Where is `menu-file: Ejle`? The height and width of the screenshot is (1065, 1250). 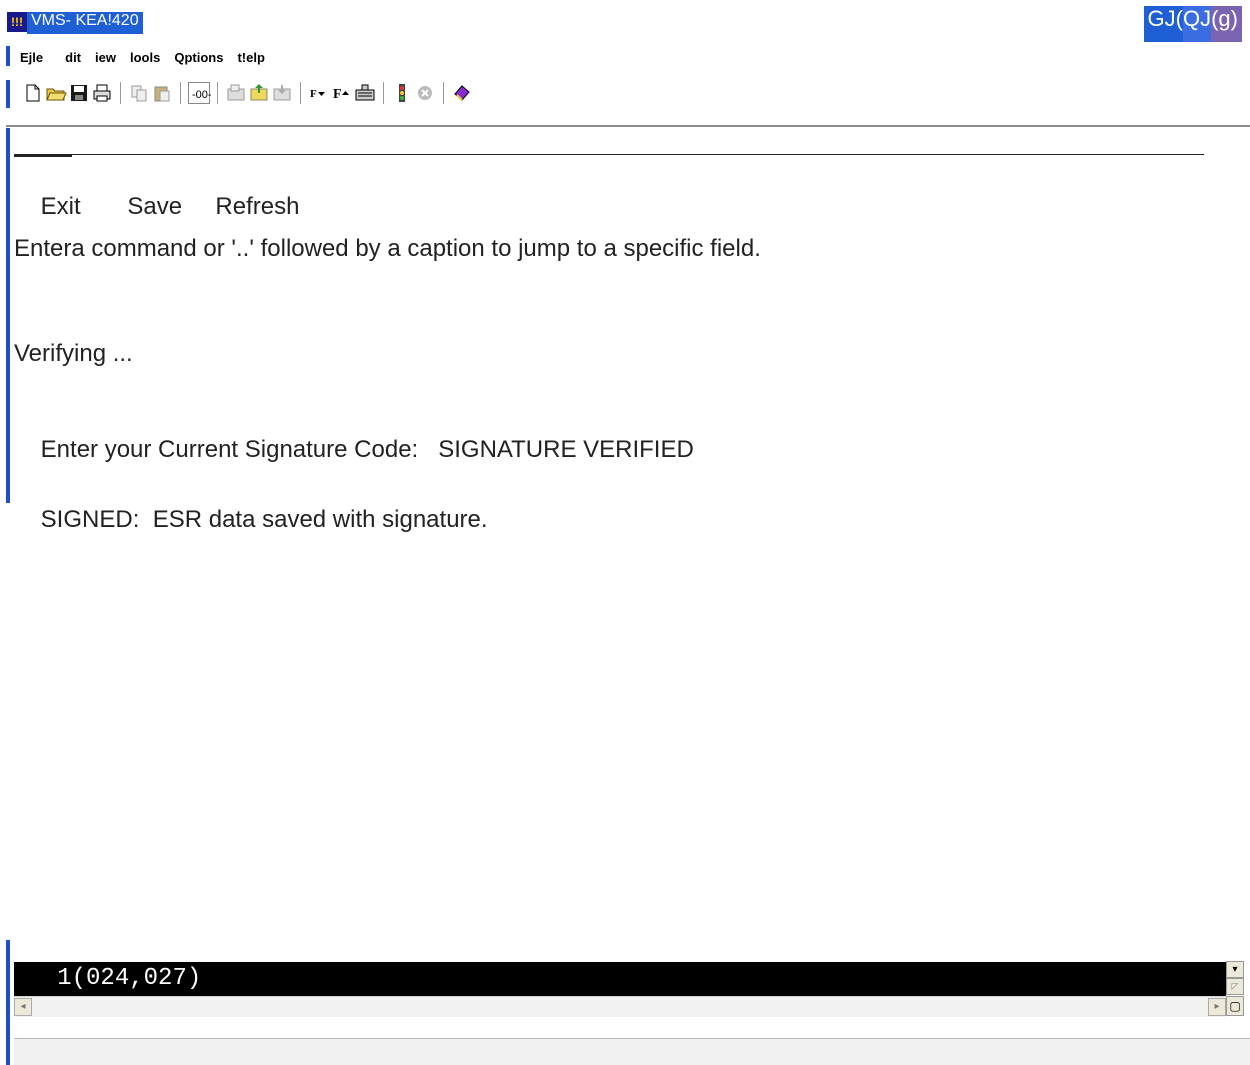 menu-file: Ejle is located at coordinates (31, 60).